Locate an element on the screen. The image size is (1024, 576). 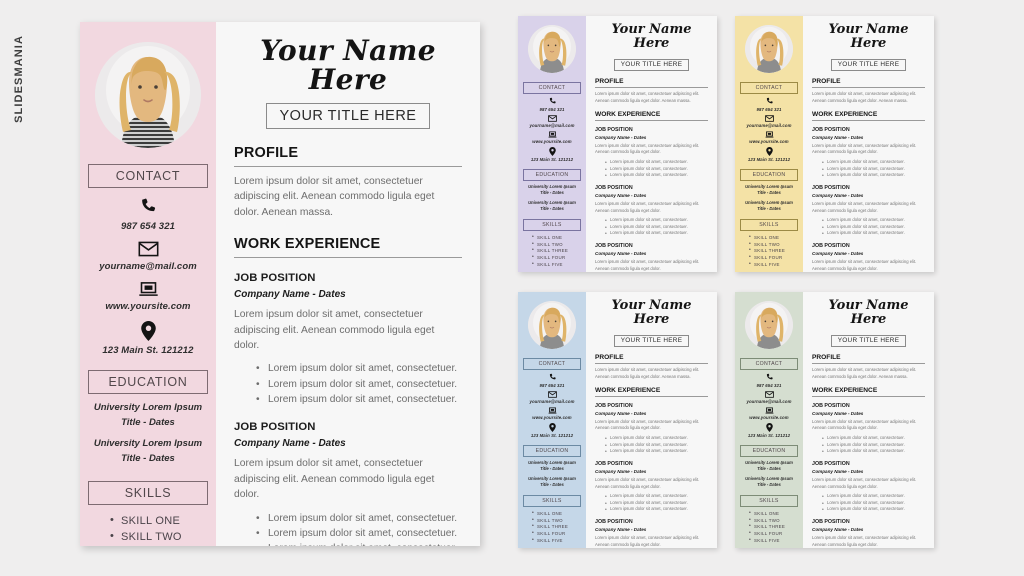
job-title-row: YOUR TITLE HERE is located at coordinates (651, 338).